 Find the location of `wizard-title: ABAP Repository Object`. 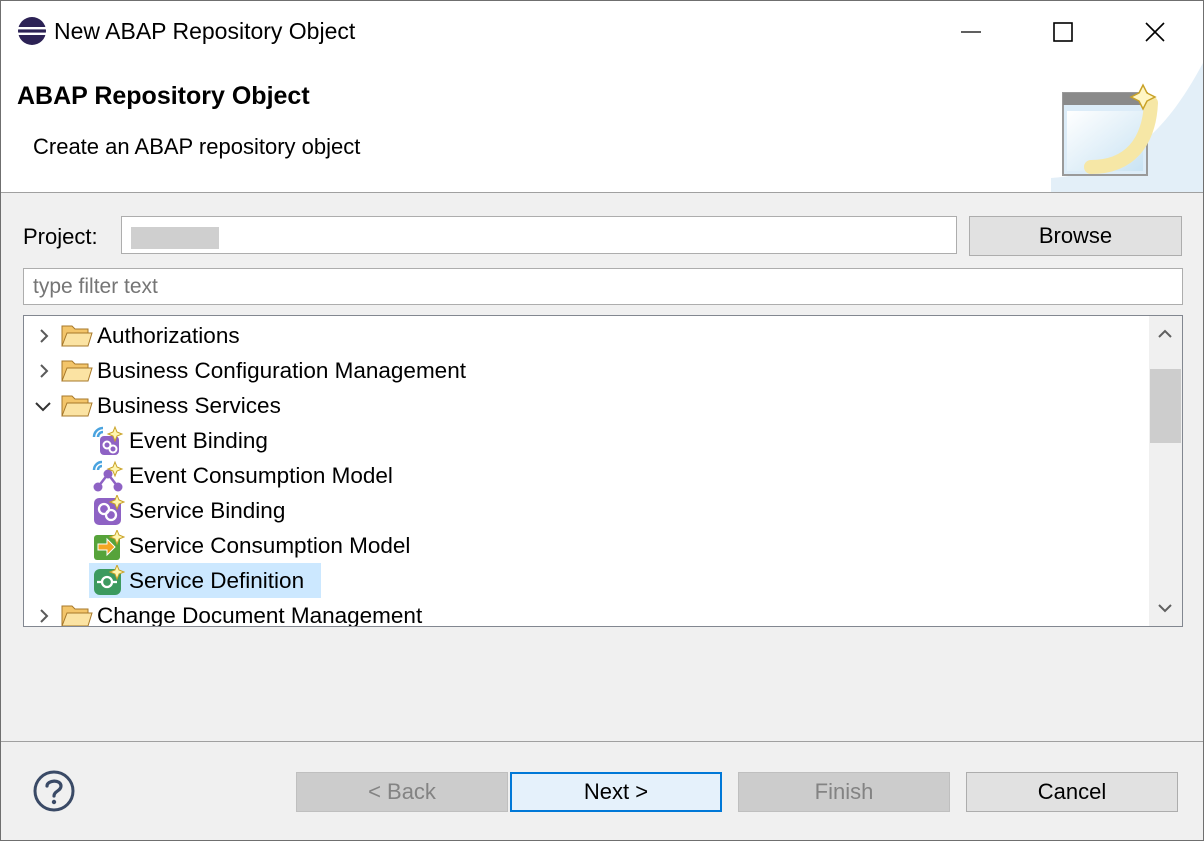

wizard-title: ABAP Repository Object is located at coordinates (163, 96).